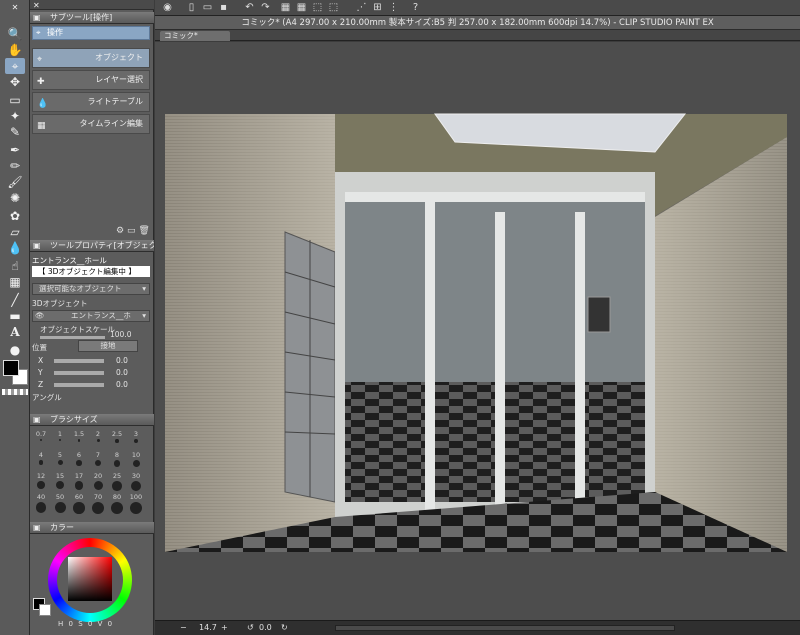  What do you see at coordinates (377, 8) in the screenshot?
I see `snap-grid-icon: ⊞` at bounding box center [377, 8].